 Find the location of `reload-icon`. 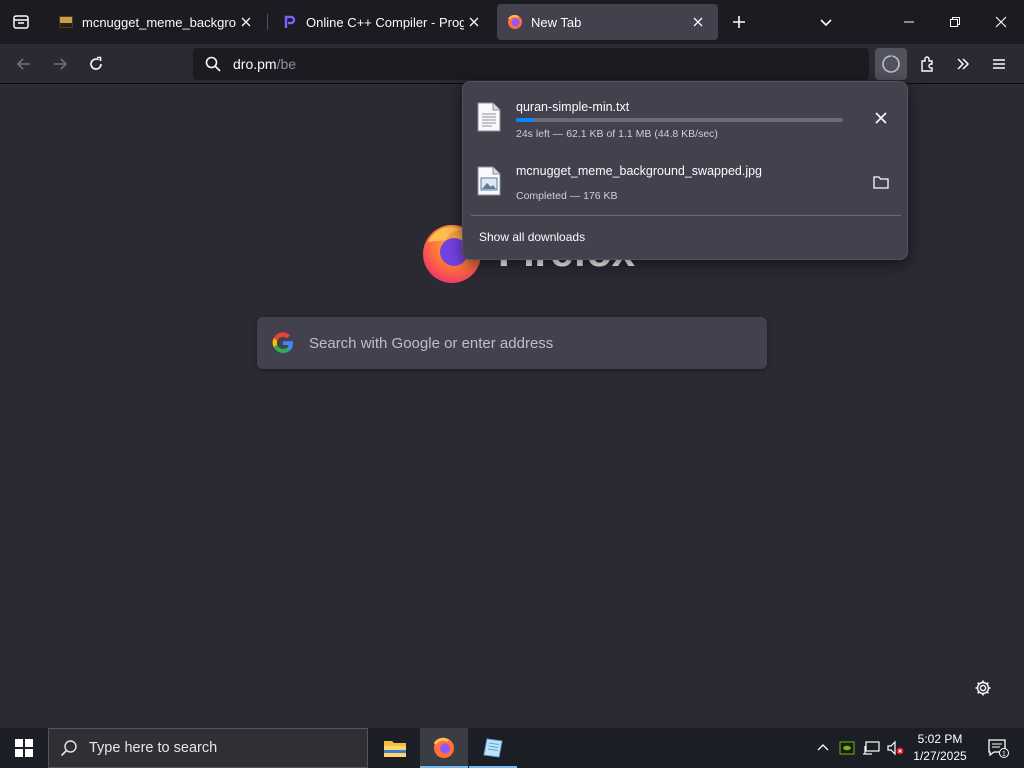

reload-icon is located at coordinates (96, 63).